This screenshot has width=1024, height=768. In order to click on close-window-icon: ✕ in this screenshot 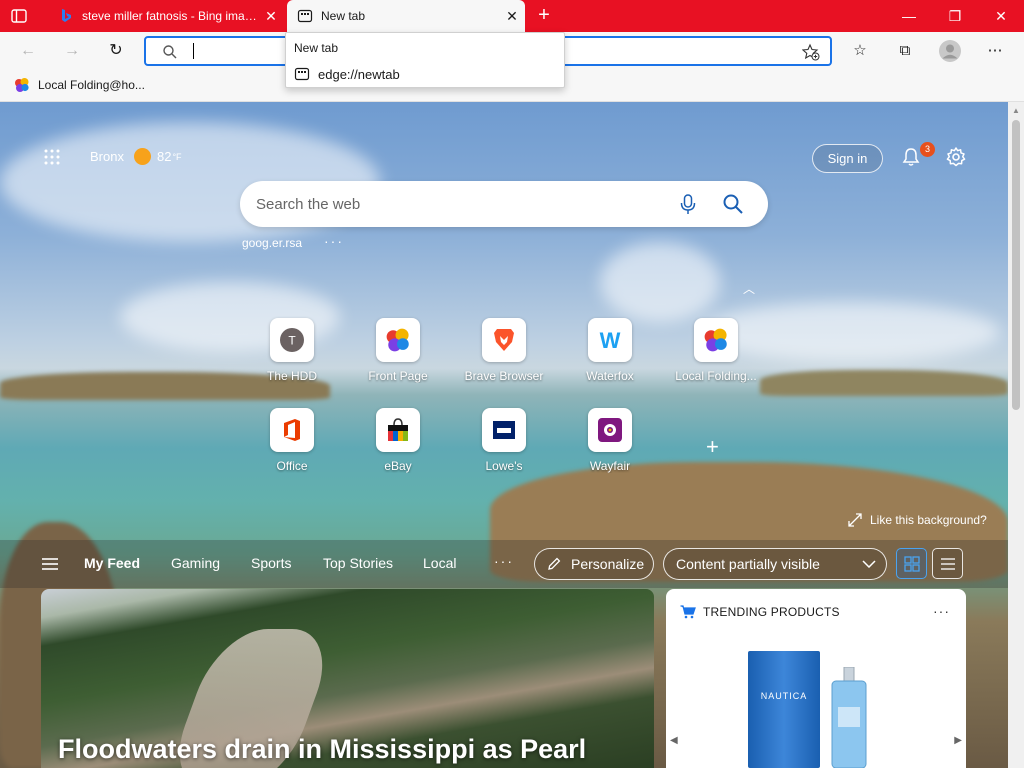, I will do `click(1001, 16)`.